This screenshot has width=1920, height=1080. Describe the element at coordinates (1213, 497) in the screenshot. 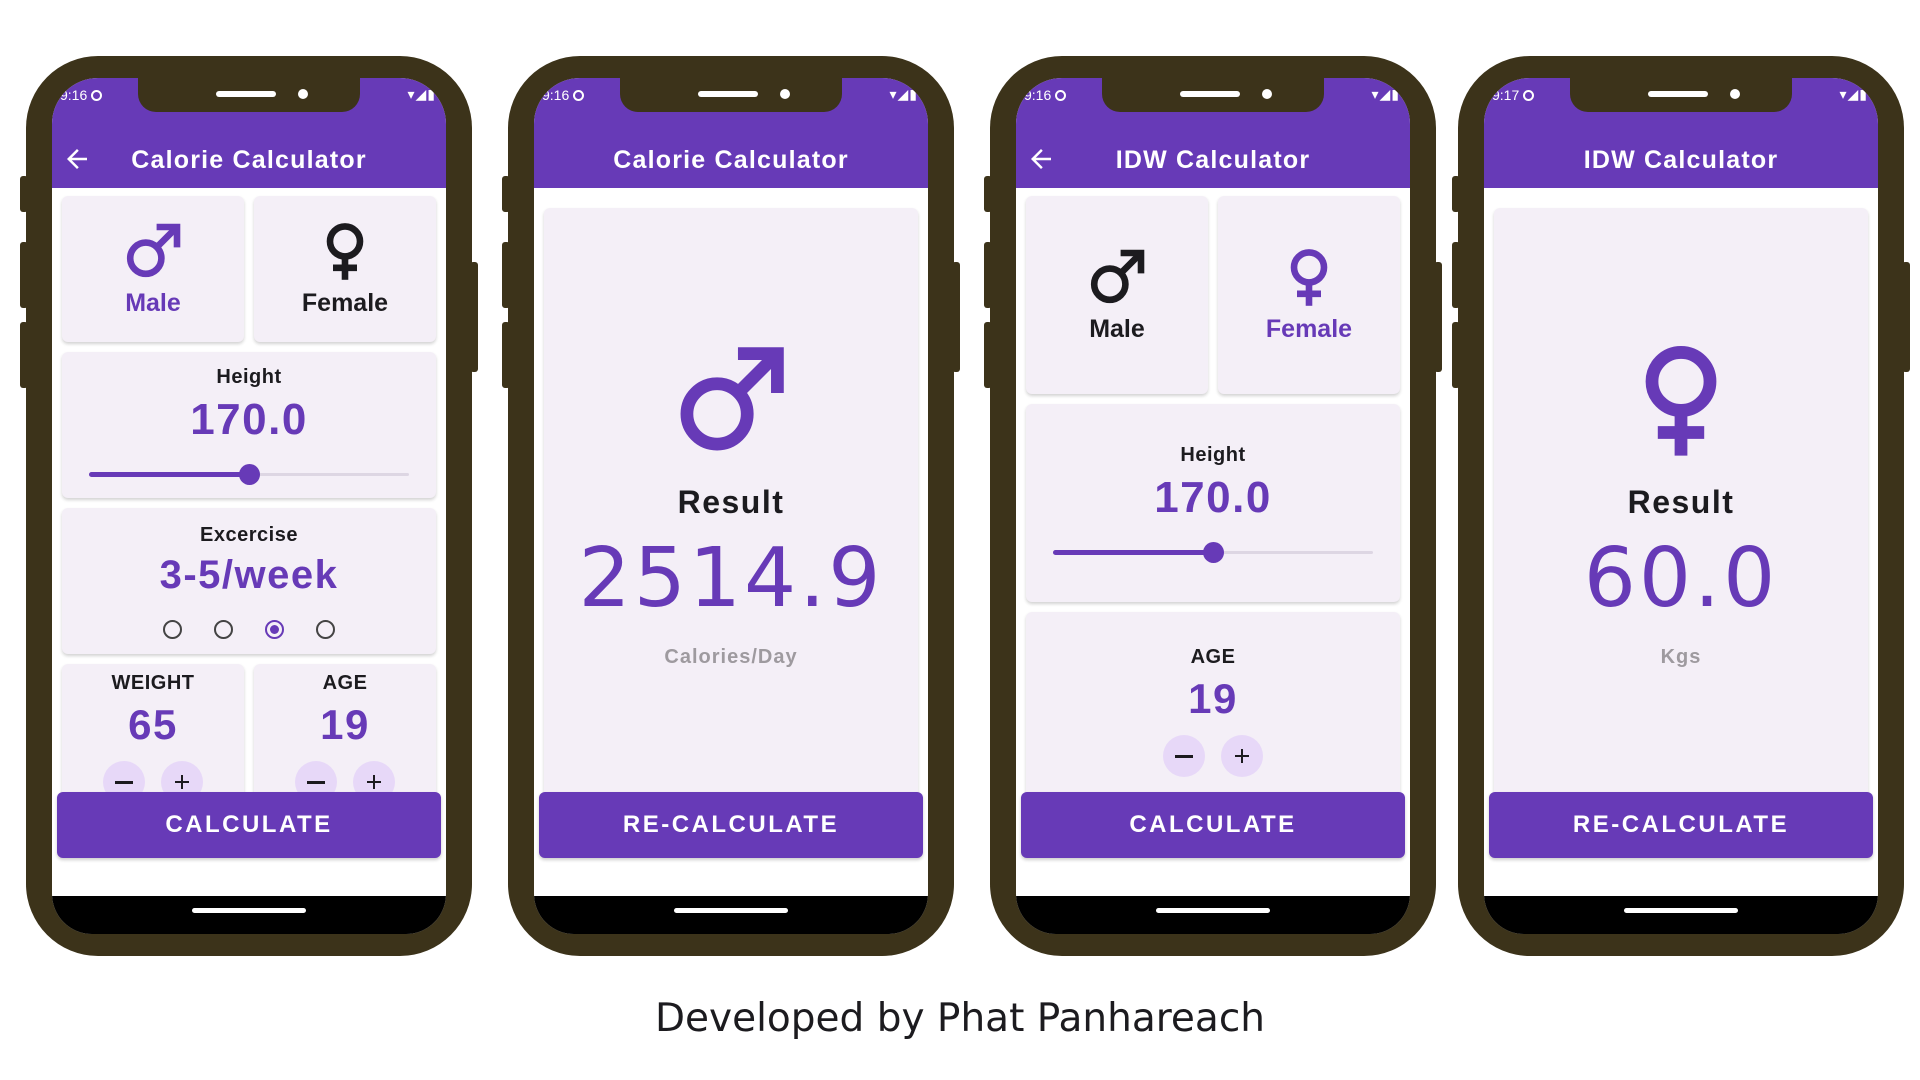

I see `height-value: 170.0` at that location.